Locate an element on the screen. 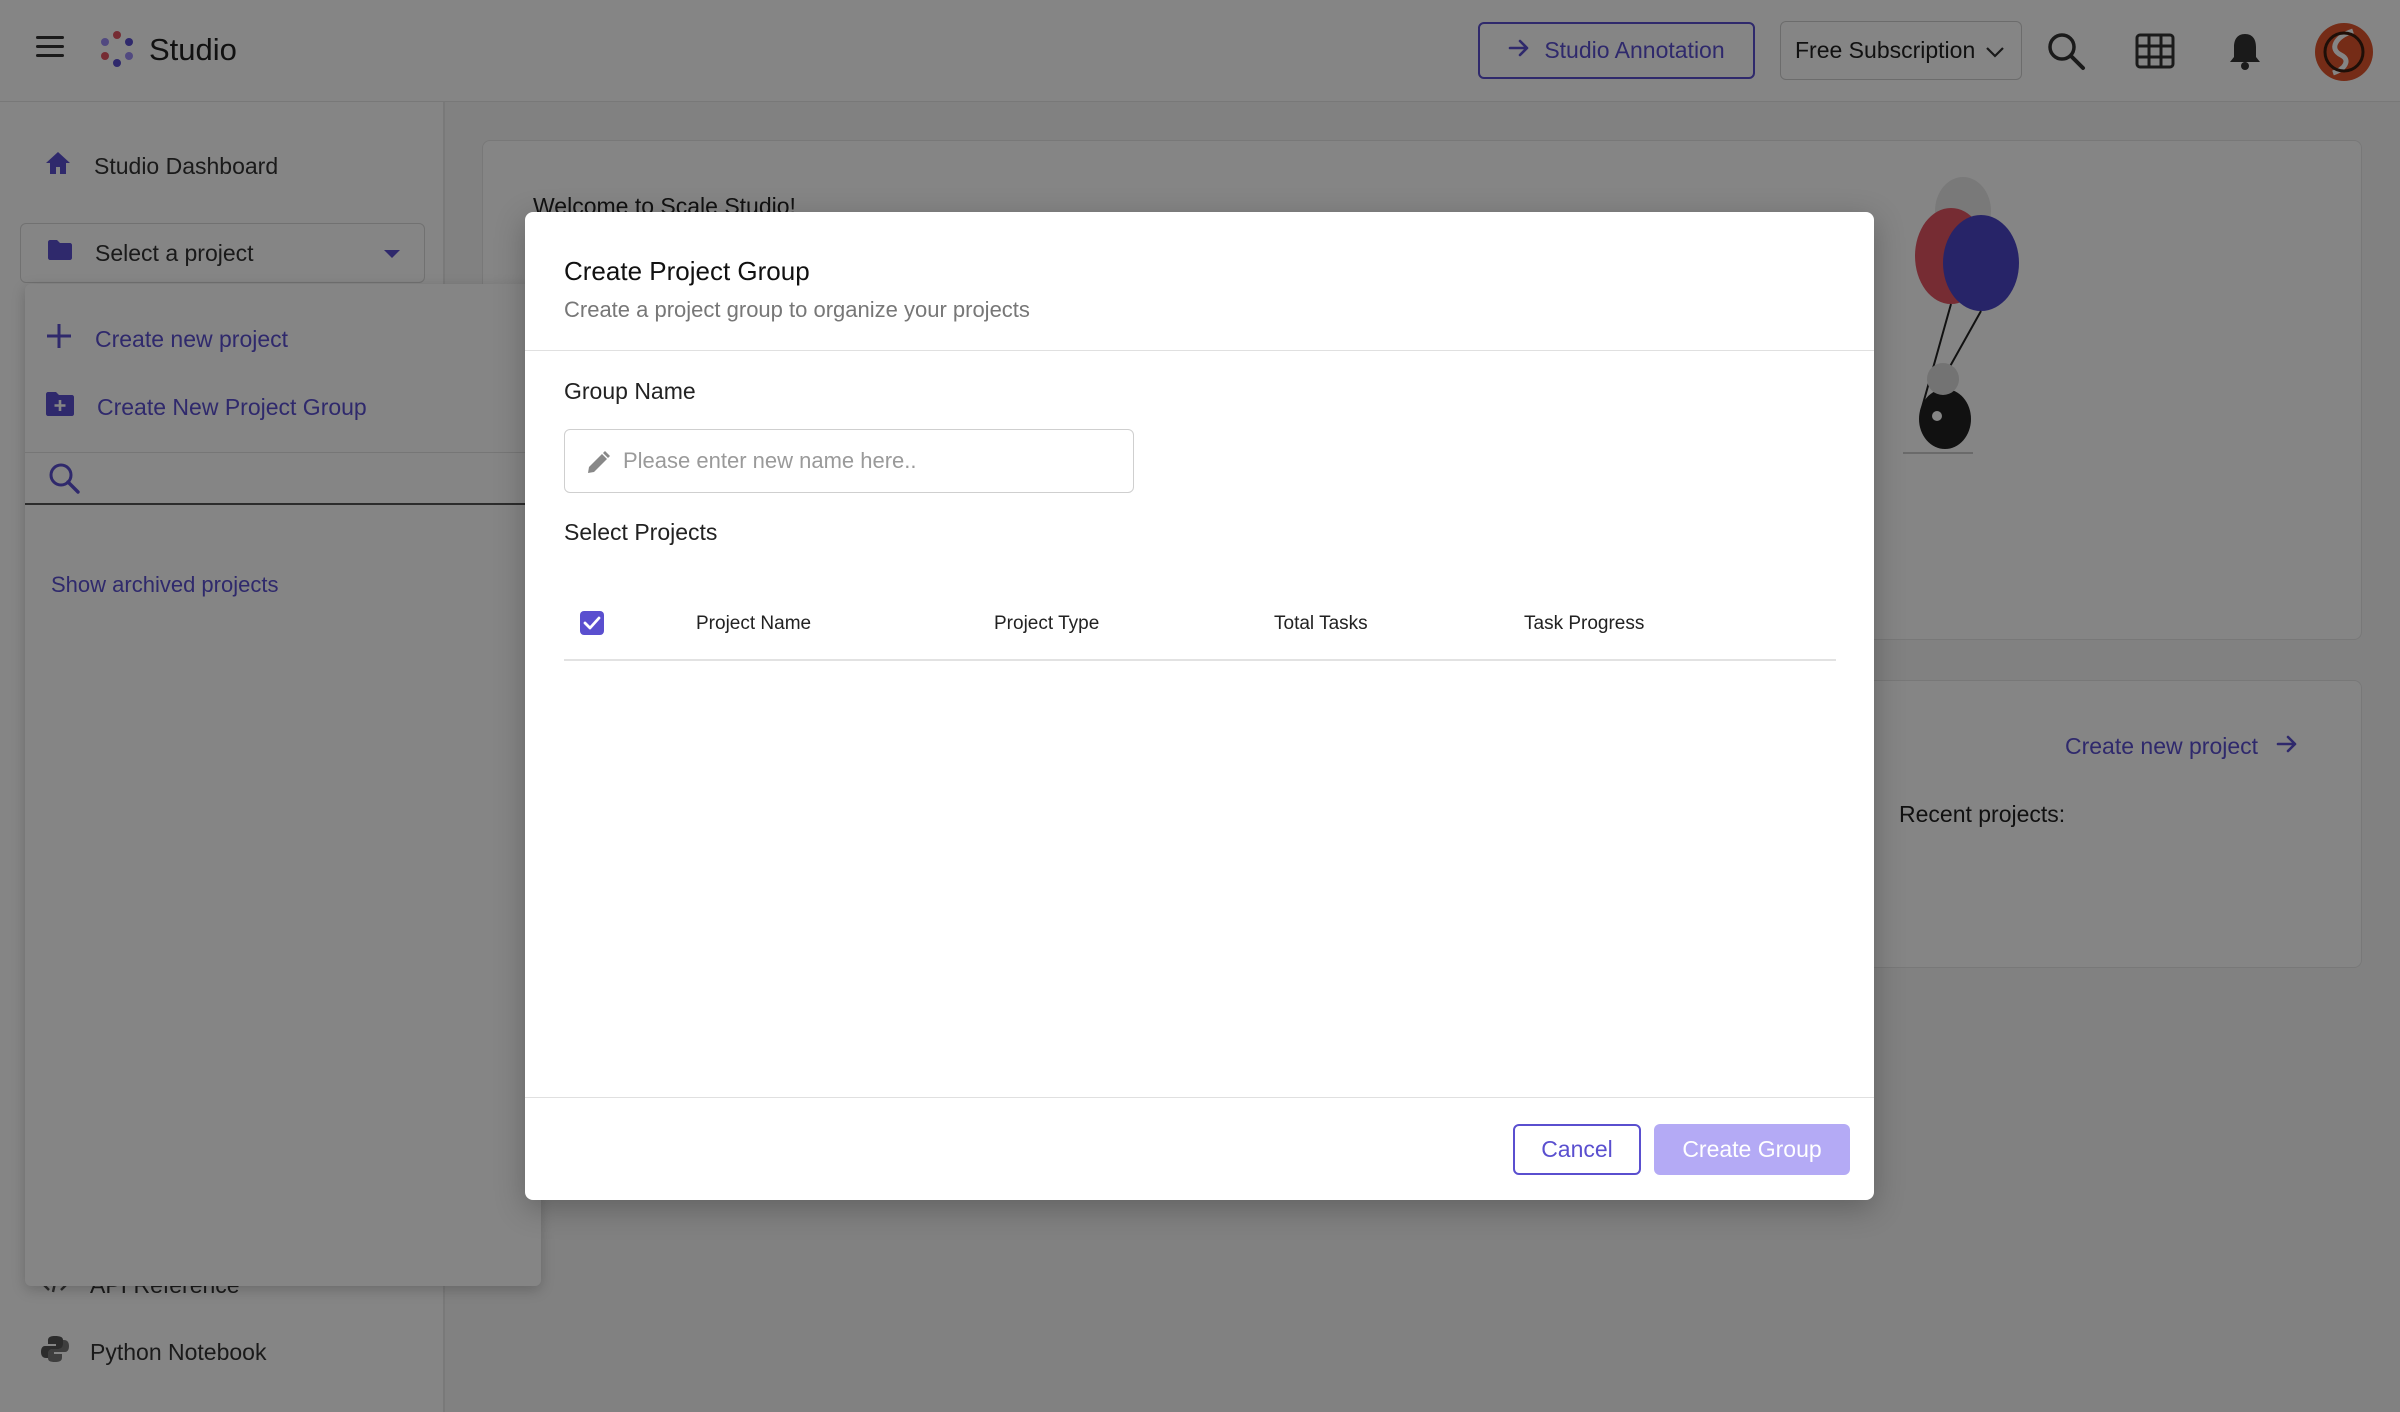  pencil-icon is located at coordinates (598, 465).